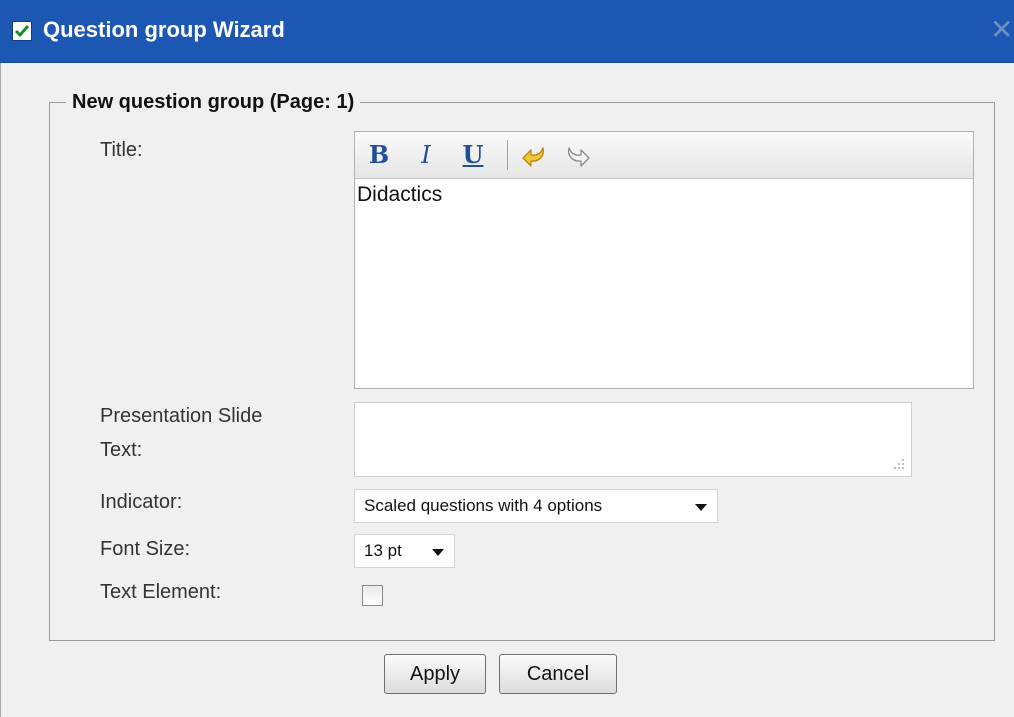 This screenshot has width=1014, height=717. I want to click on text-element-checkbox, so click(372, 595).